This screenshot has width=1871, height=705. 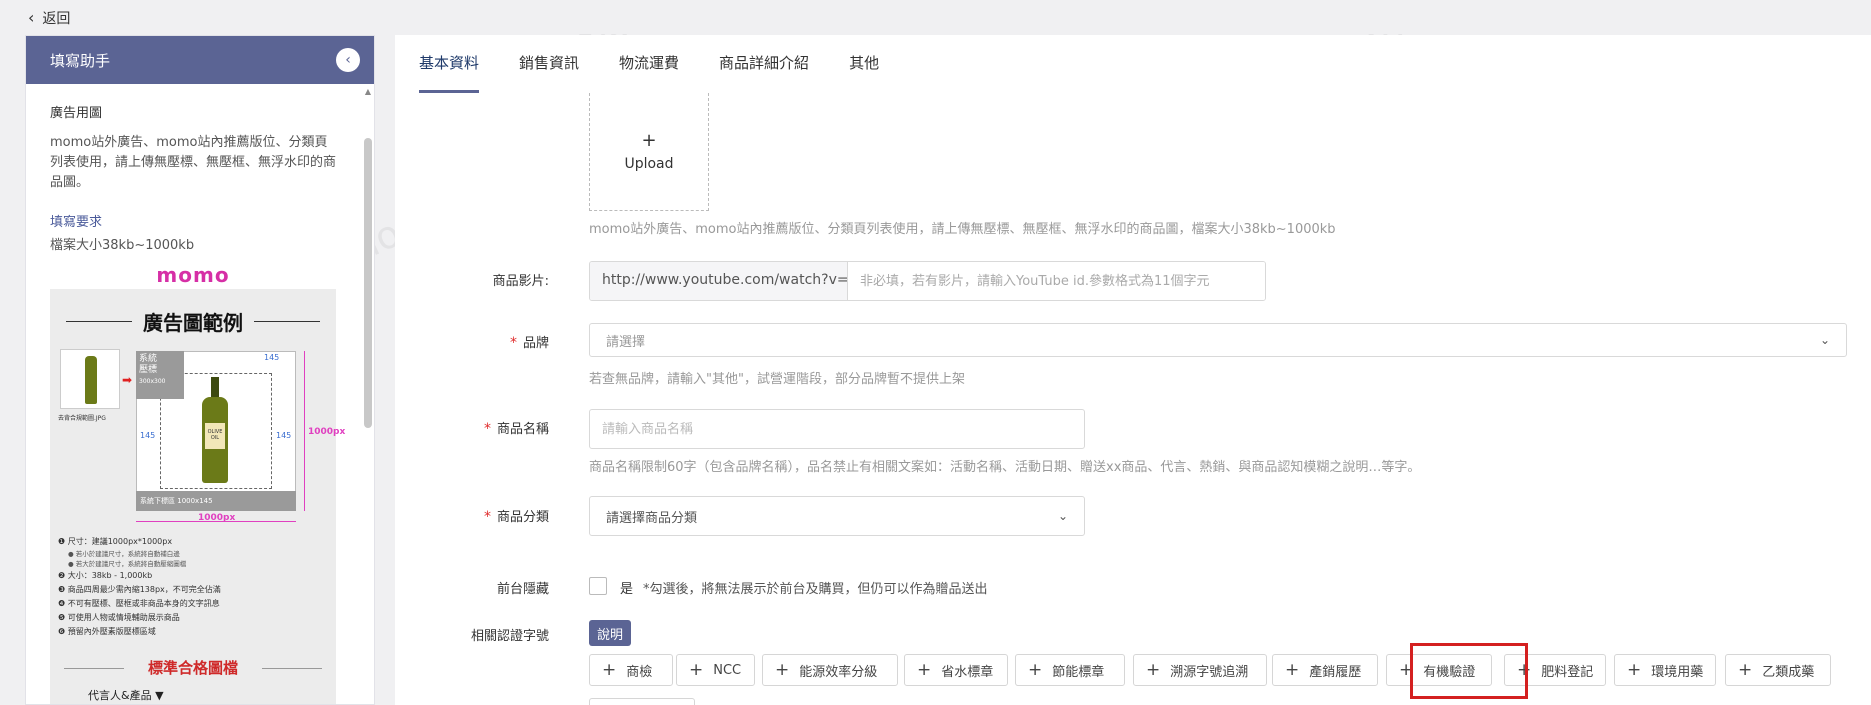 I want to click on system-tag-area: 系統壓標 300x300, so click(x=160, y=375).